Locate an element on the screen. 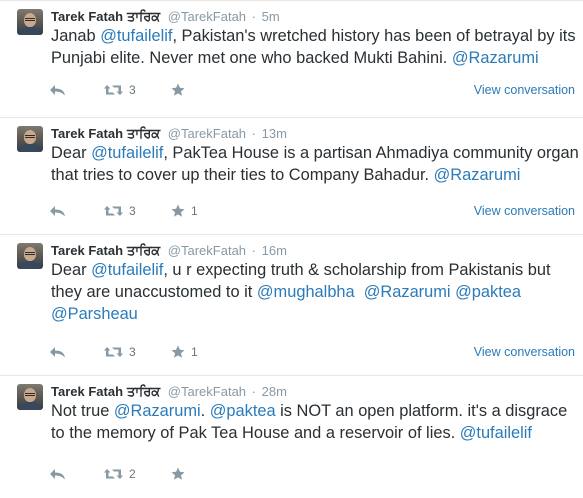 The height and width of the screenshot is (498, 583). tweet-timestamp: 28m is located at coordinates (274, 391).